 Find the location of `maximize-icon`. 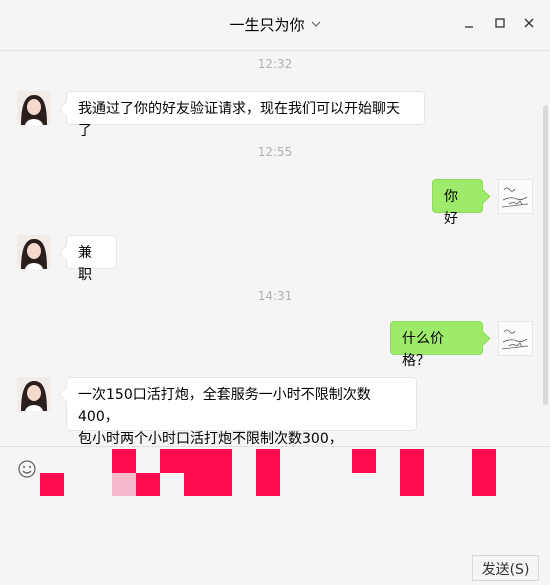

maximize-icon is located at coordinates (500, 23).